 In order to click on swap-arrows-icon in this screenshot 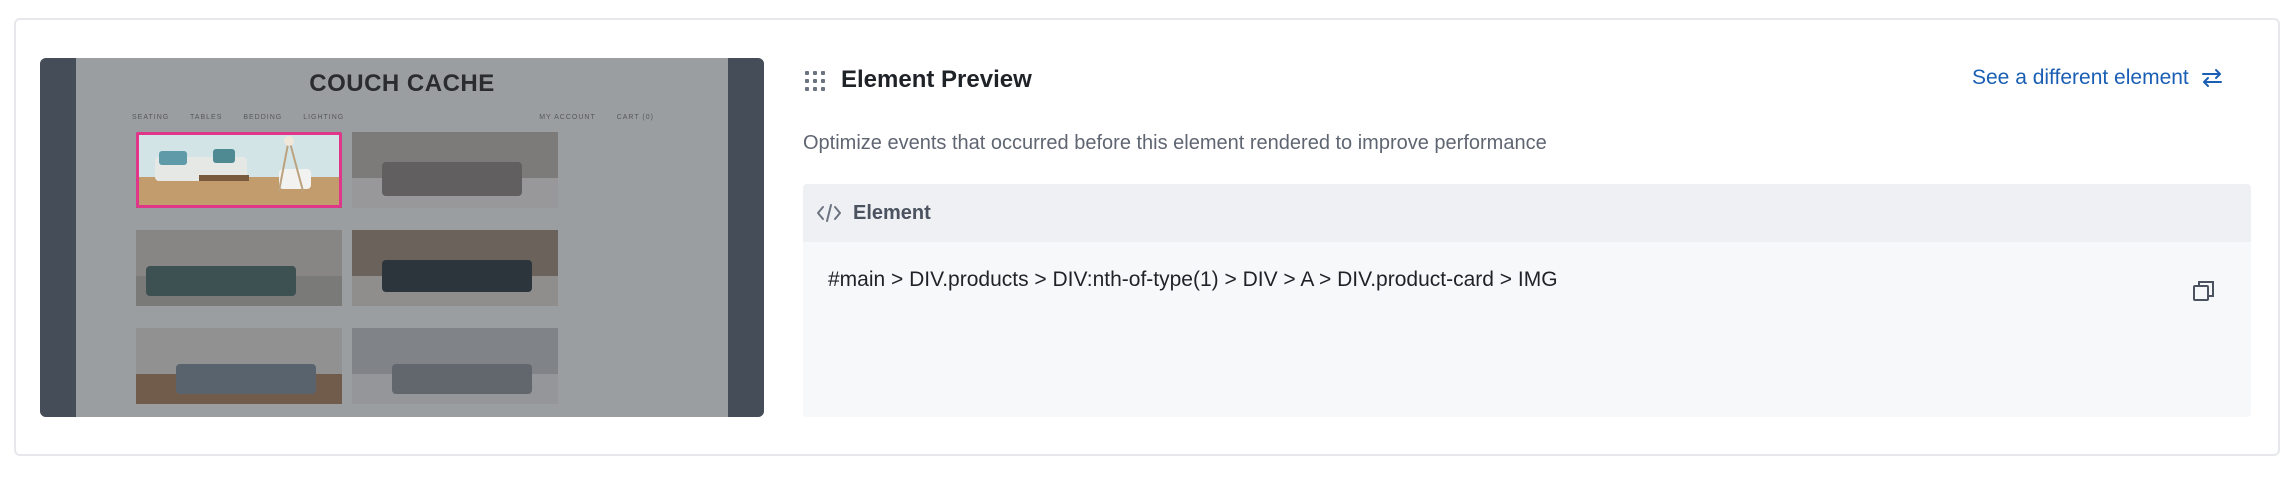, I will do `click(2211, 78)`.